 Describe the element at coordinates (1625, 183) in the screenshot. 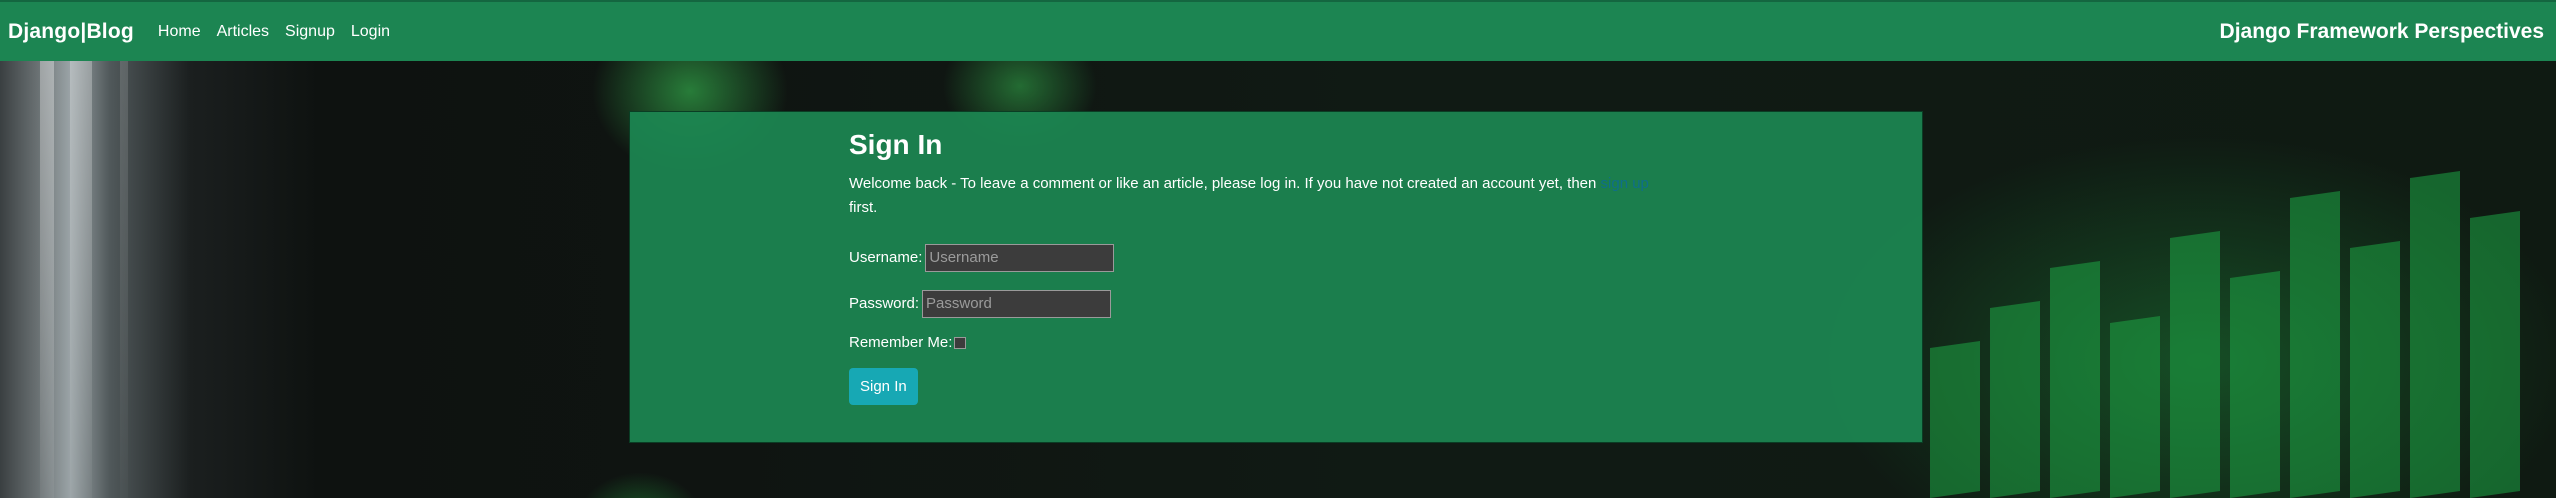

I see `signup-link: sign up` at that location.